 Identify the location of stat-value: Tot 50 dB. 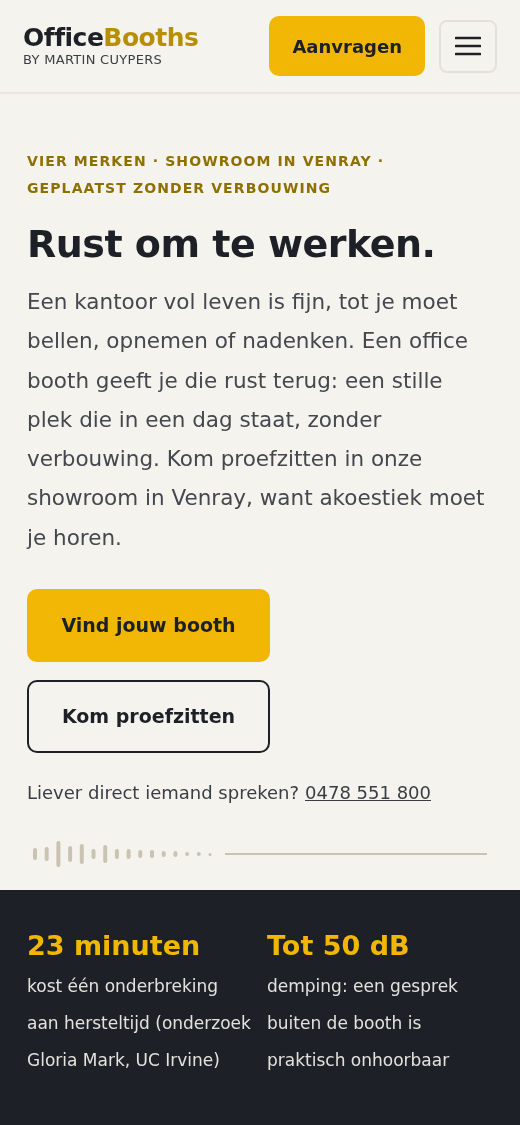
(339, 946).